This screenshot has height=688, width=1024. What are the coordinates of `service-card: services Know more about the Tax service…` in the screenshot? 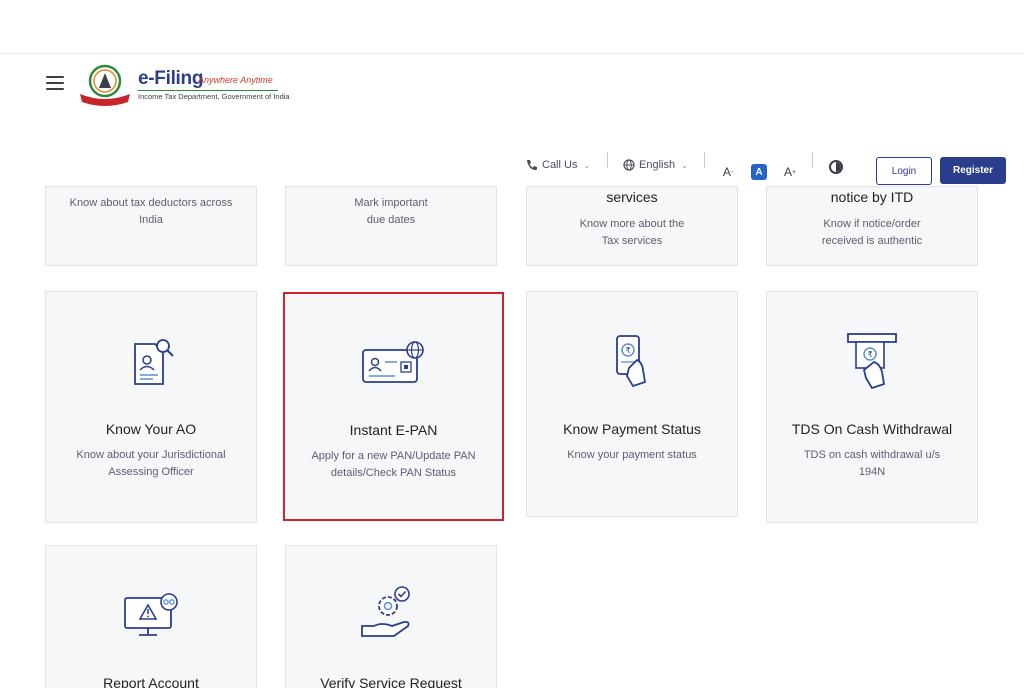 It's located at (632, 226).